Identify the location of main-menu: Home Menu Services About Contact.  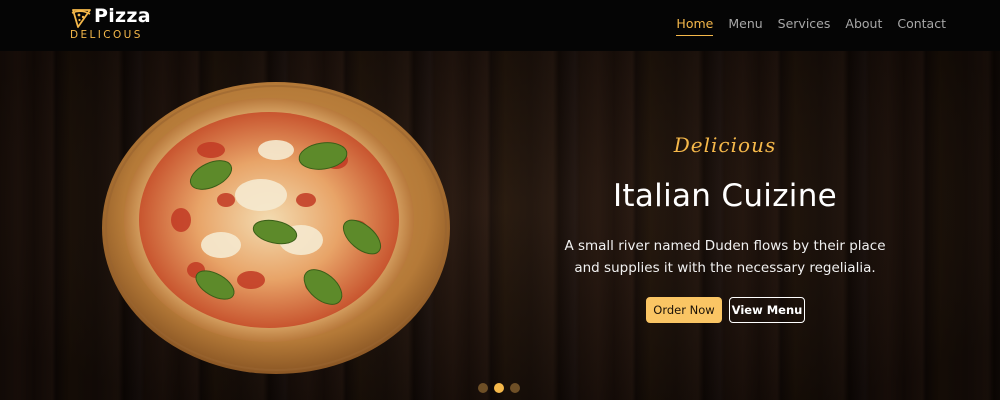
(803, 26).